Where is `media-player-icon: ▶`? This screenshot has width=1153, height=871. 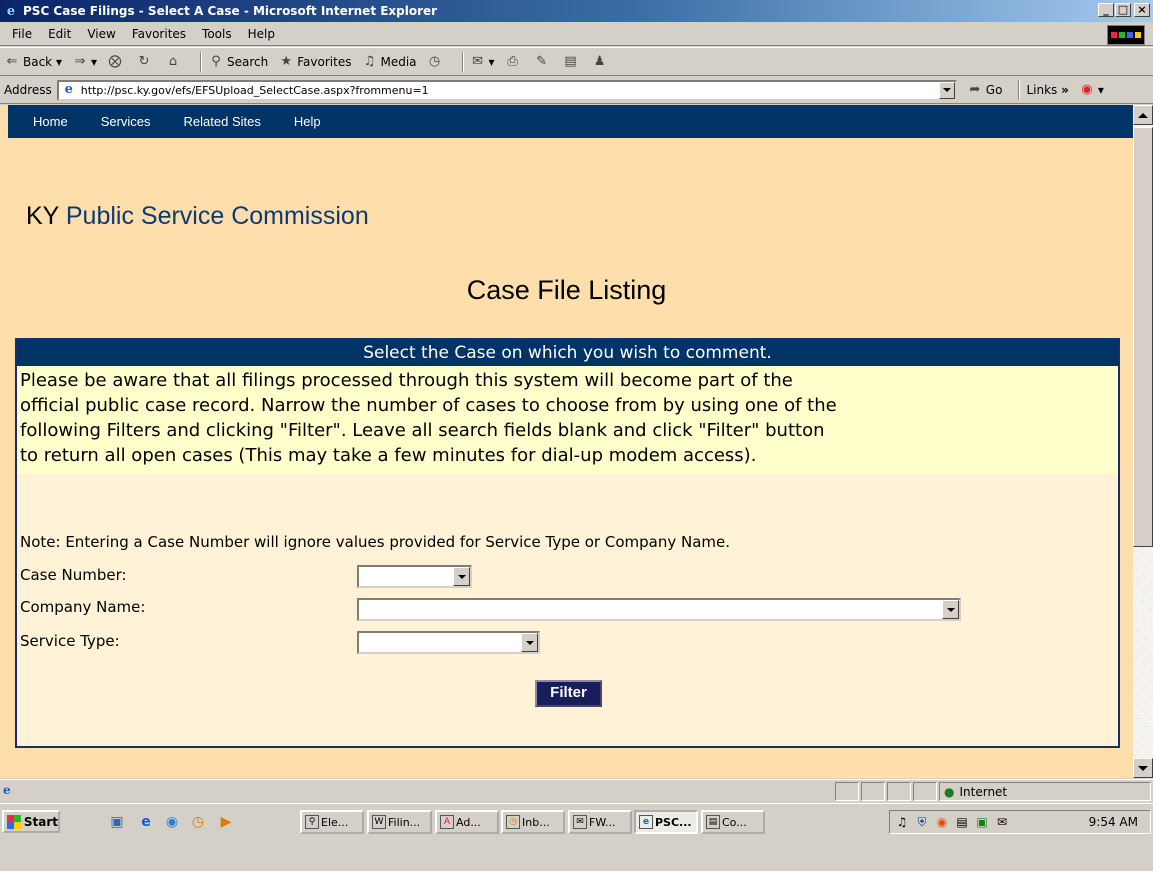 media-player-icon: ▶ is located at coordinates (226, 822).